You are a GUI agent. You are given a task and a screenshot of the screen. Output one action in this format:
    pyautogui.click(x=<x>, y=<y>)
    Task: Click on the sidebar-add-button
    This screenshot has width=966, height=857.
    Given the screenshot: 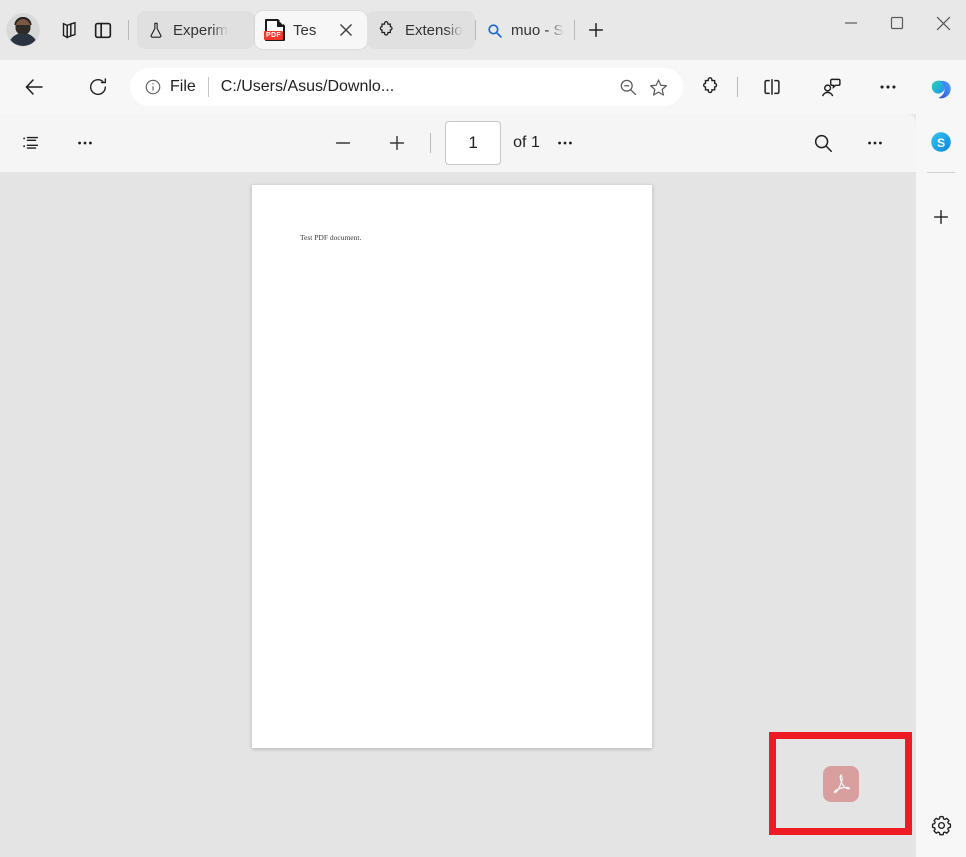 What is the action you would take?
    pyautogui.click(x=941, y=217)
    